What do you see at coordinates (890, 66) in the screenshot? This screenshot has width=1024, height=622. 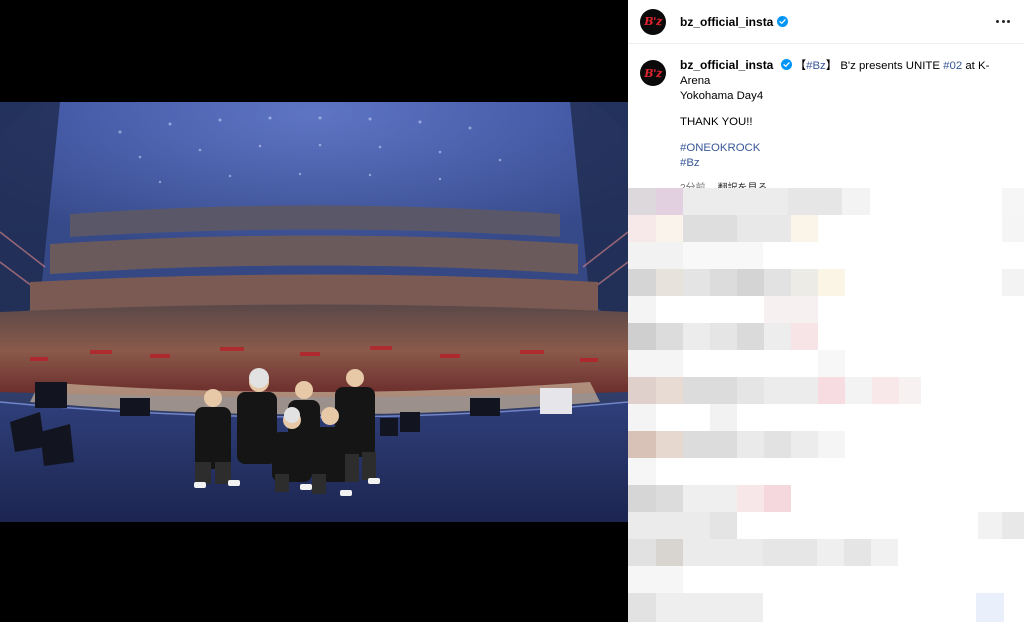 I see `caption-title-text: B'z presents UNITE` at bounding box center [890, 66].